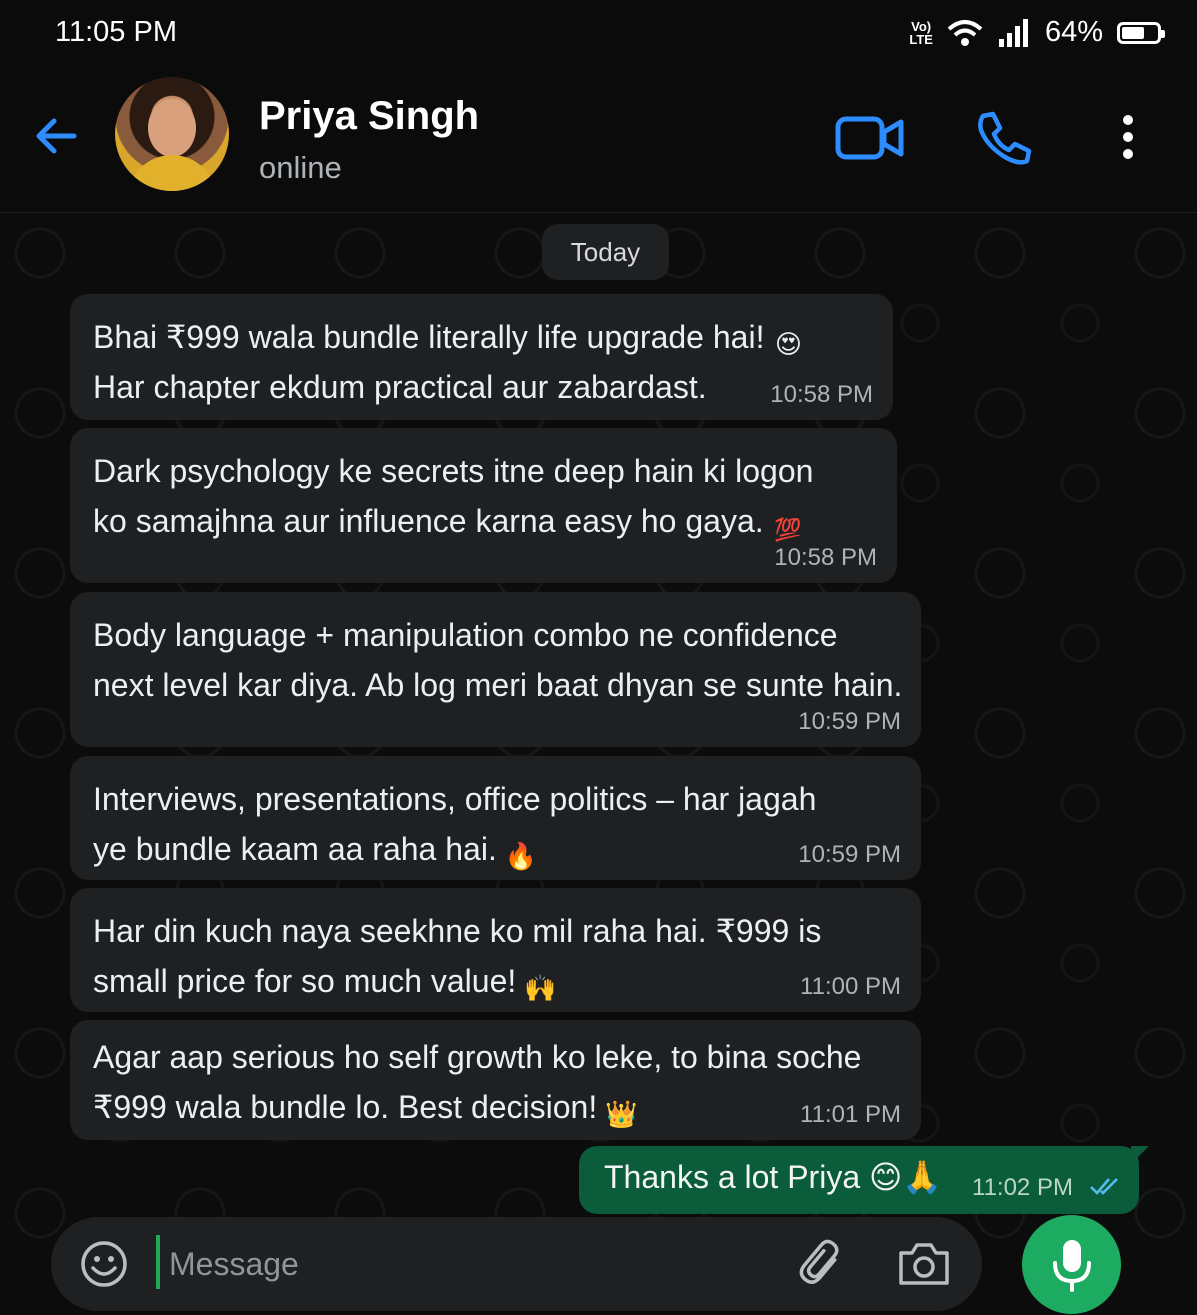  Describe the element at coordinates (104, 1264) in the screenshot. I see `emoji-icon` at that location.